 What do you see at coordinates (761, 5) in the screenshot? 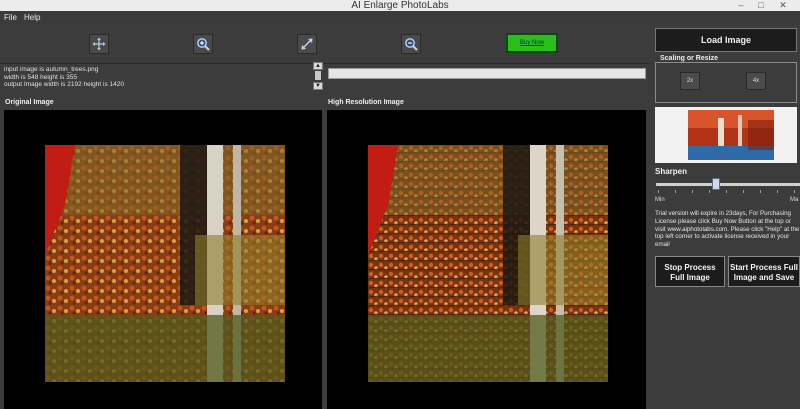
I see `maximize-button: □` at bounding box center [761, 5].